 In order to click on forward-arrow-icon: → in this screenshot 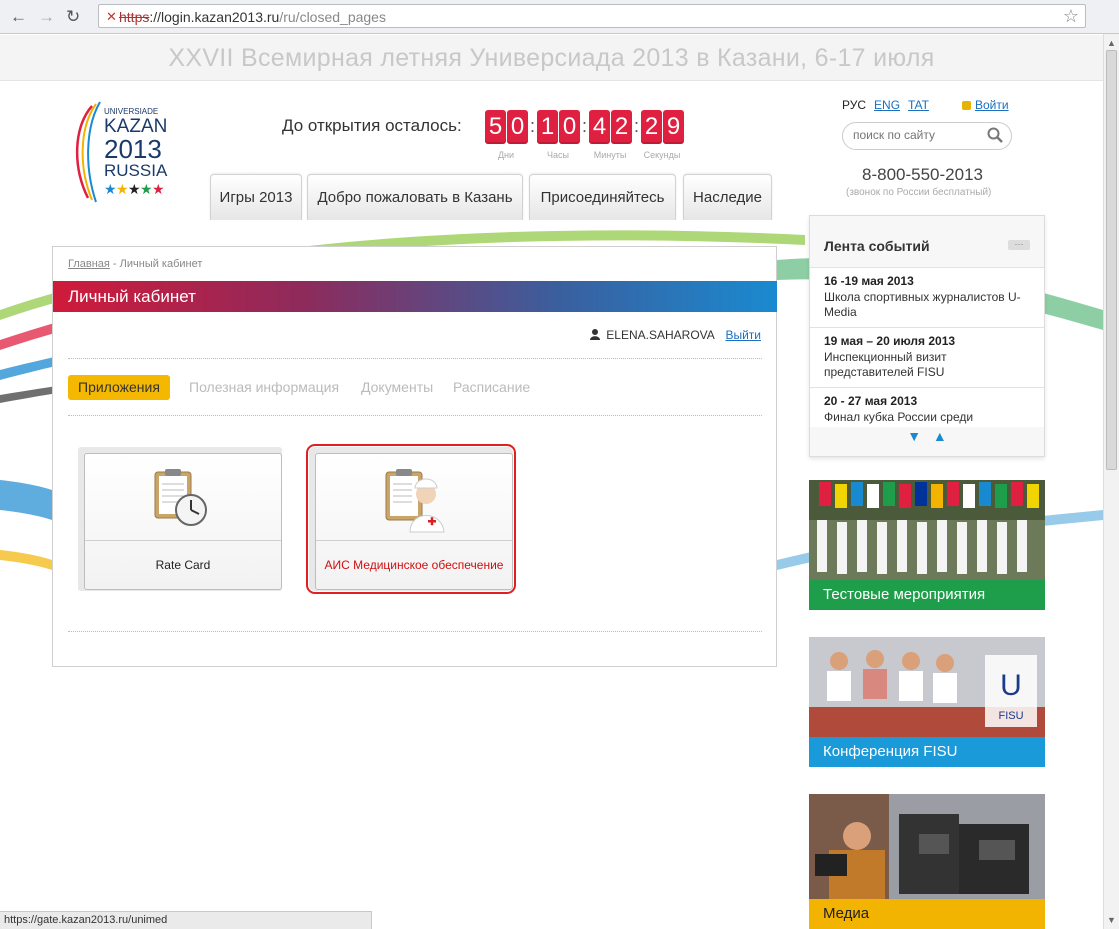, I will do `click(46, 17)`.